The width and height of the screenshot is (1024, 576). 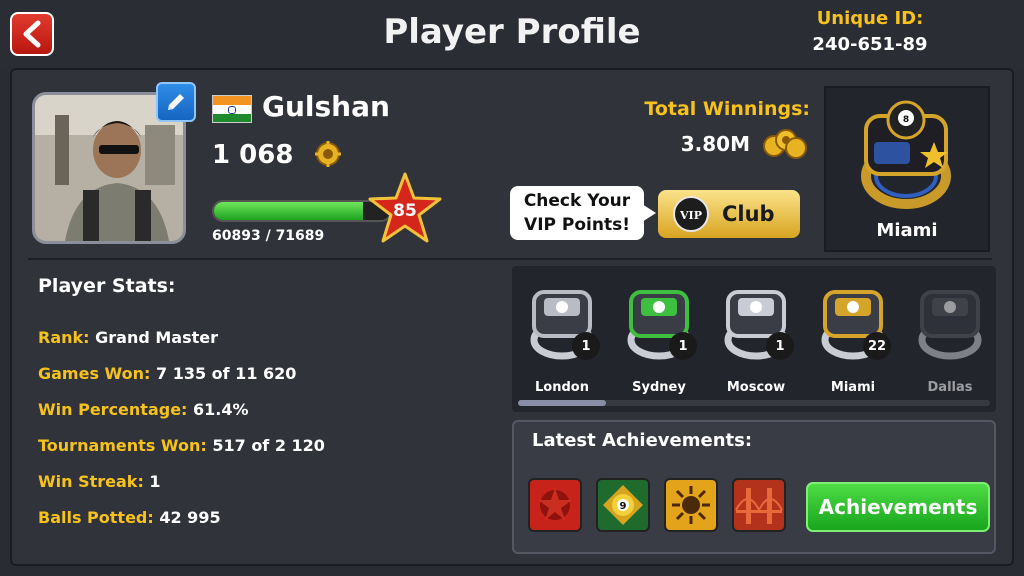 What do you see at coordinates (155, 481) in the screenshot?
I see `stat-value: 1` at bounding box center [155, 481].